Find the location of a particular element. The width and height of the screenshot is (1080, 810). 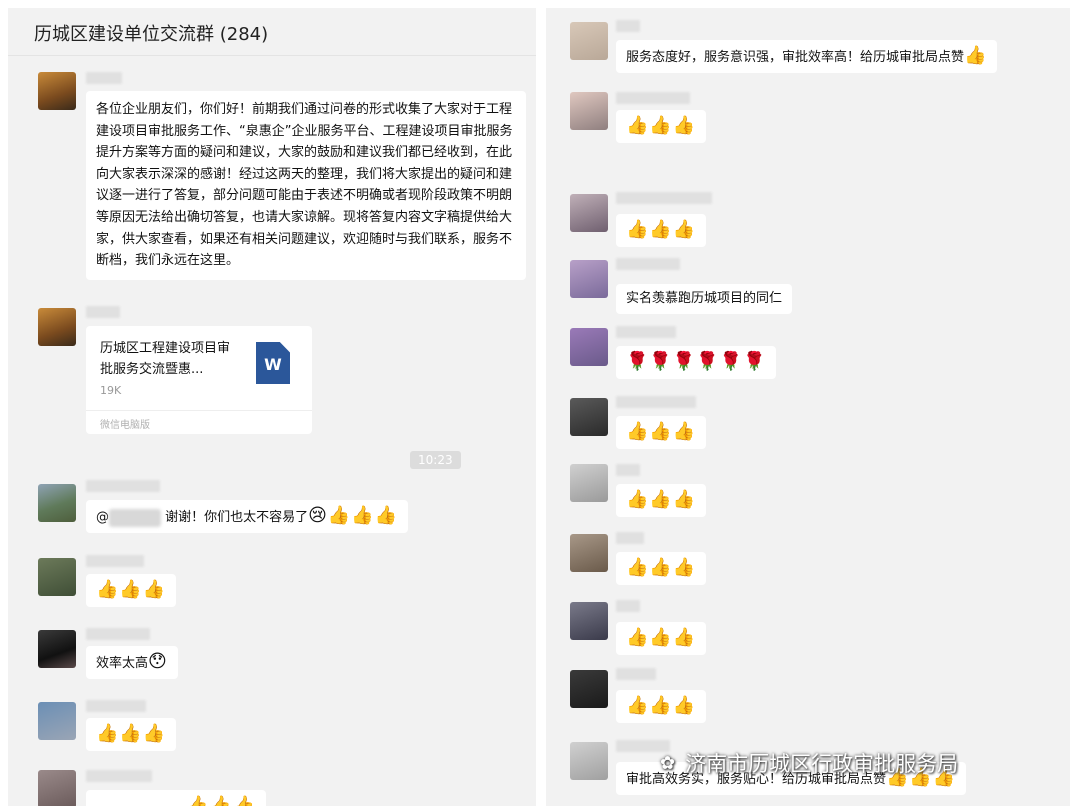

wechat-icon: ✿ is located at coordinates (668, 763).